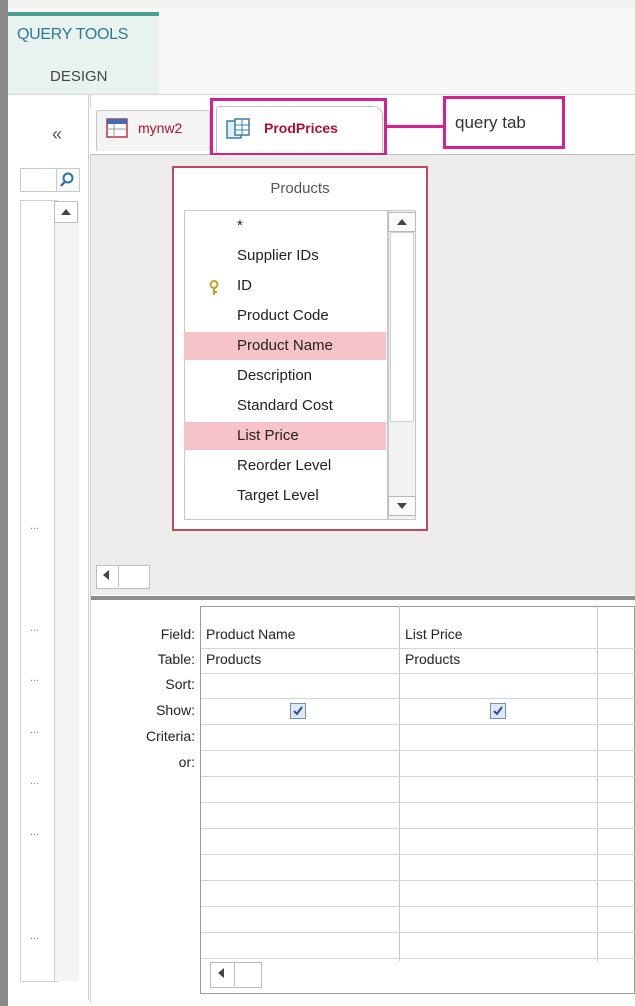 The width and height of the screenshot is (635, 1006). What do you see at coordinates (285, 286) in the screenshot?
I see `field-item: ID` at bounding box center [285, 286].